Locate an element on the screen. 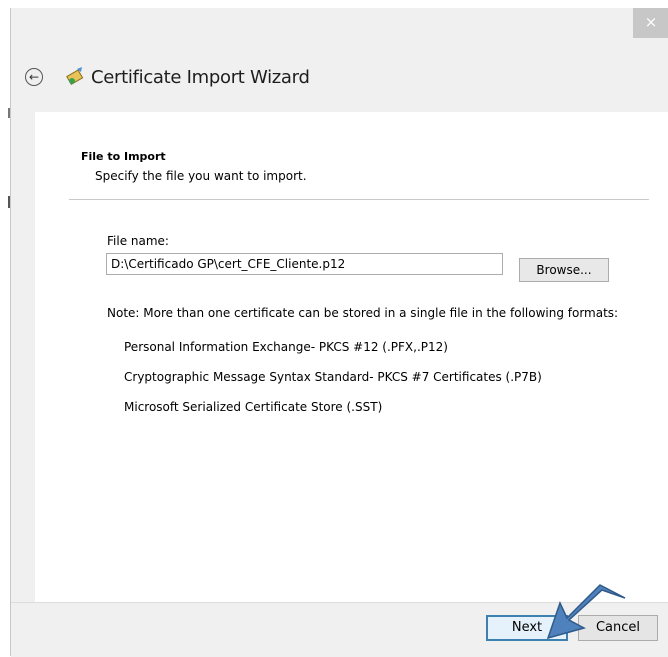 Image resolution: width=668 pixels, height=657 pixels. file-name-label: File name: is located at coordinates (138, 241).